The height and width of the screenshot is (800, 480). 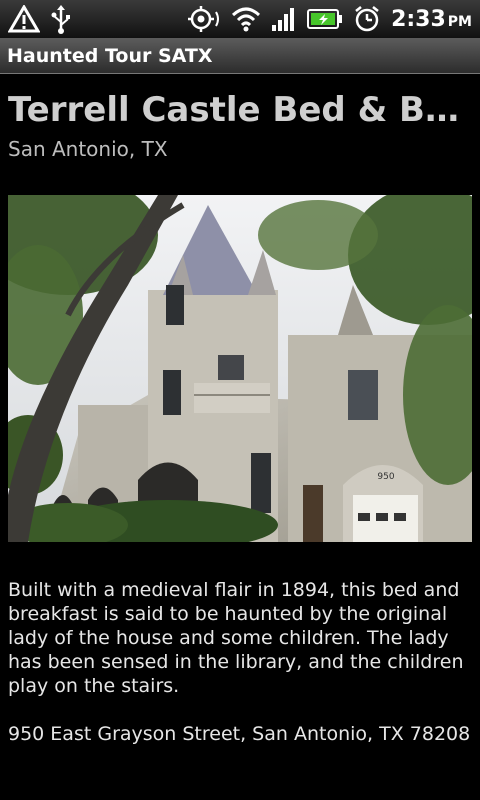 What do you see at coordinates (110, 55) in the screenshot?
I see `app-title: Haunted Tour SATX` at bounding box center [110, 55].